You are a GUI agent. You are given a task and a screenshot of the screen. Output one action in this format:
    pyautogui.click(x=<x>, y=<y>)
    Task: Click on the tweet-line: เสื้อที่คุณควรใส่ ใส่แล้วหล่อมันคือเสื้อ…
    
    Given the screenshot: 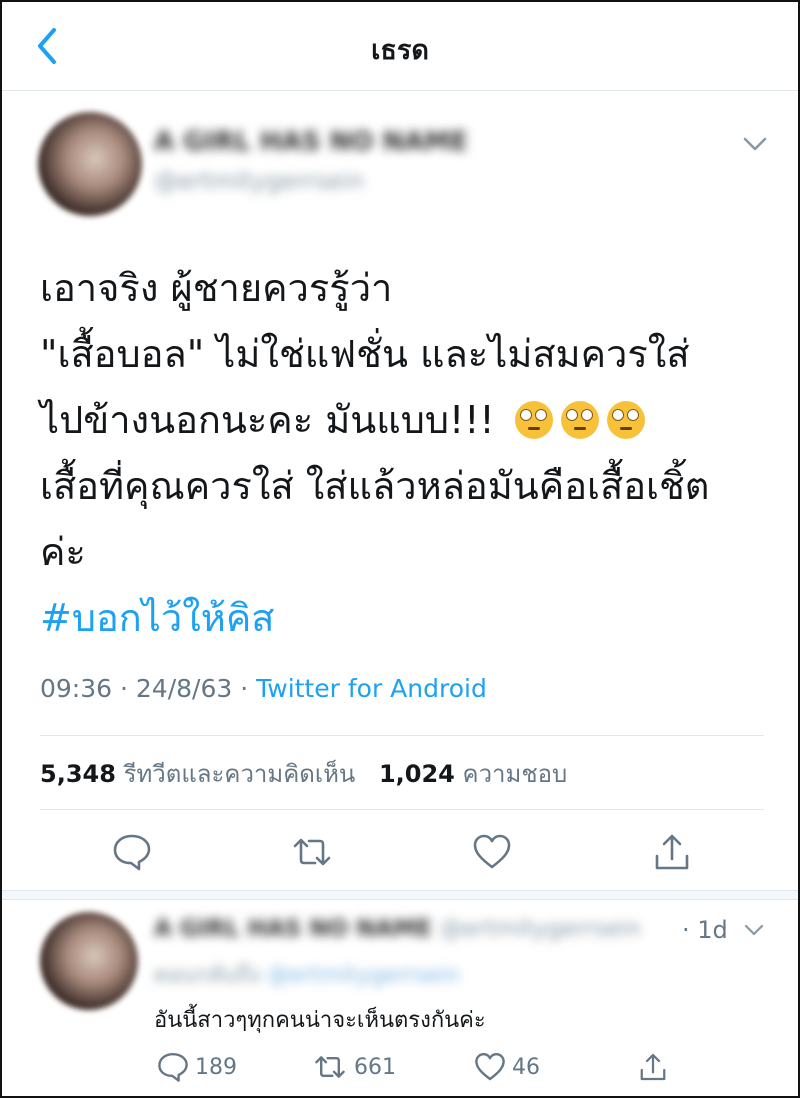 What is the action you would take?
    pyautogui.click(x=375, y=486)
    